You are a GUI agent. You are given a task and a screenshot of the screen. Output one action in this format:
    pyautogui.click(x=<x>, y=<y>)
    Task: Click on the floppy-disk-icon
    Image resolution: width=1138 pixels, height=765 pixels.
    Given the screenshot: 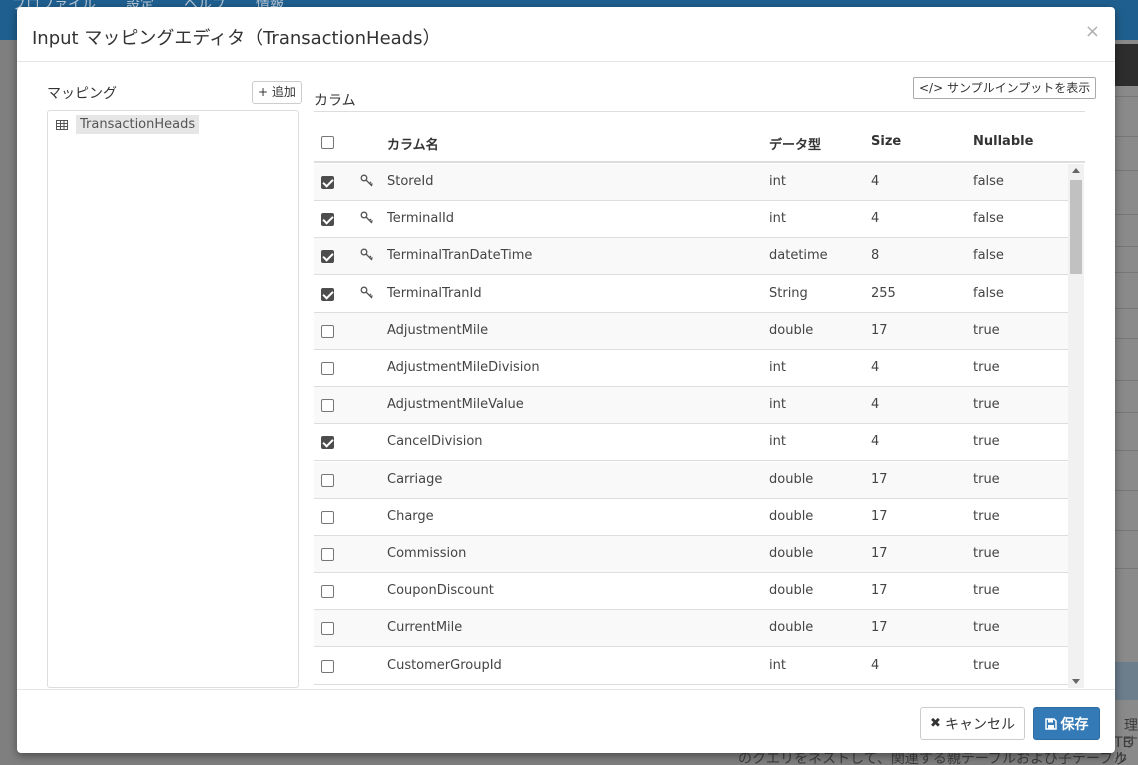 What is the action you would take?
    pyautogui.click(x=1050, y=723)
    